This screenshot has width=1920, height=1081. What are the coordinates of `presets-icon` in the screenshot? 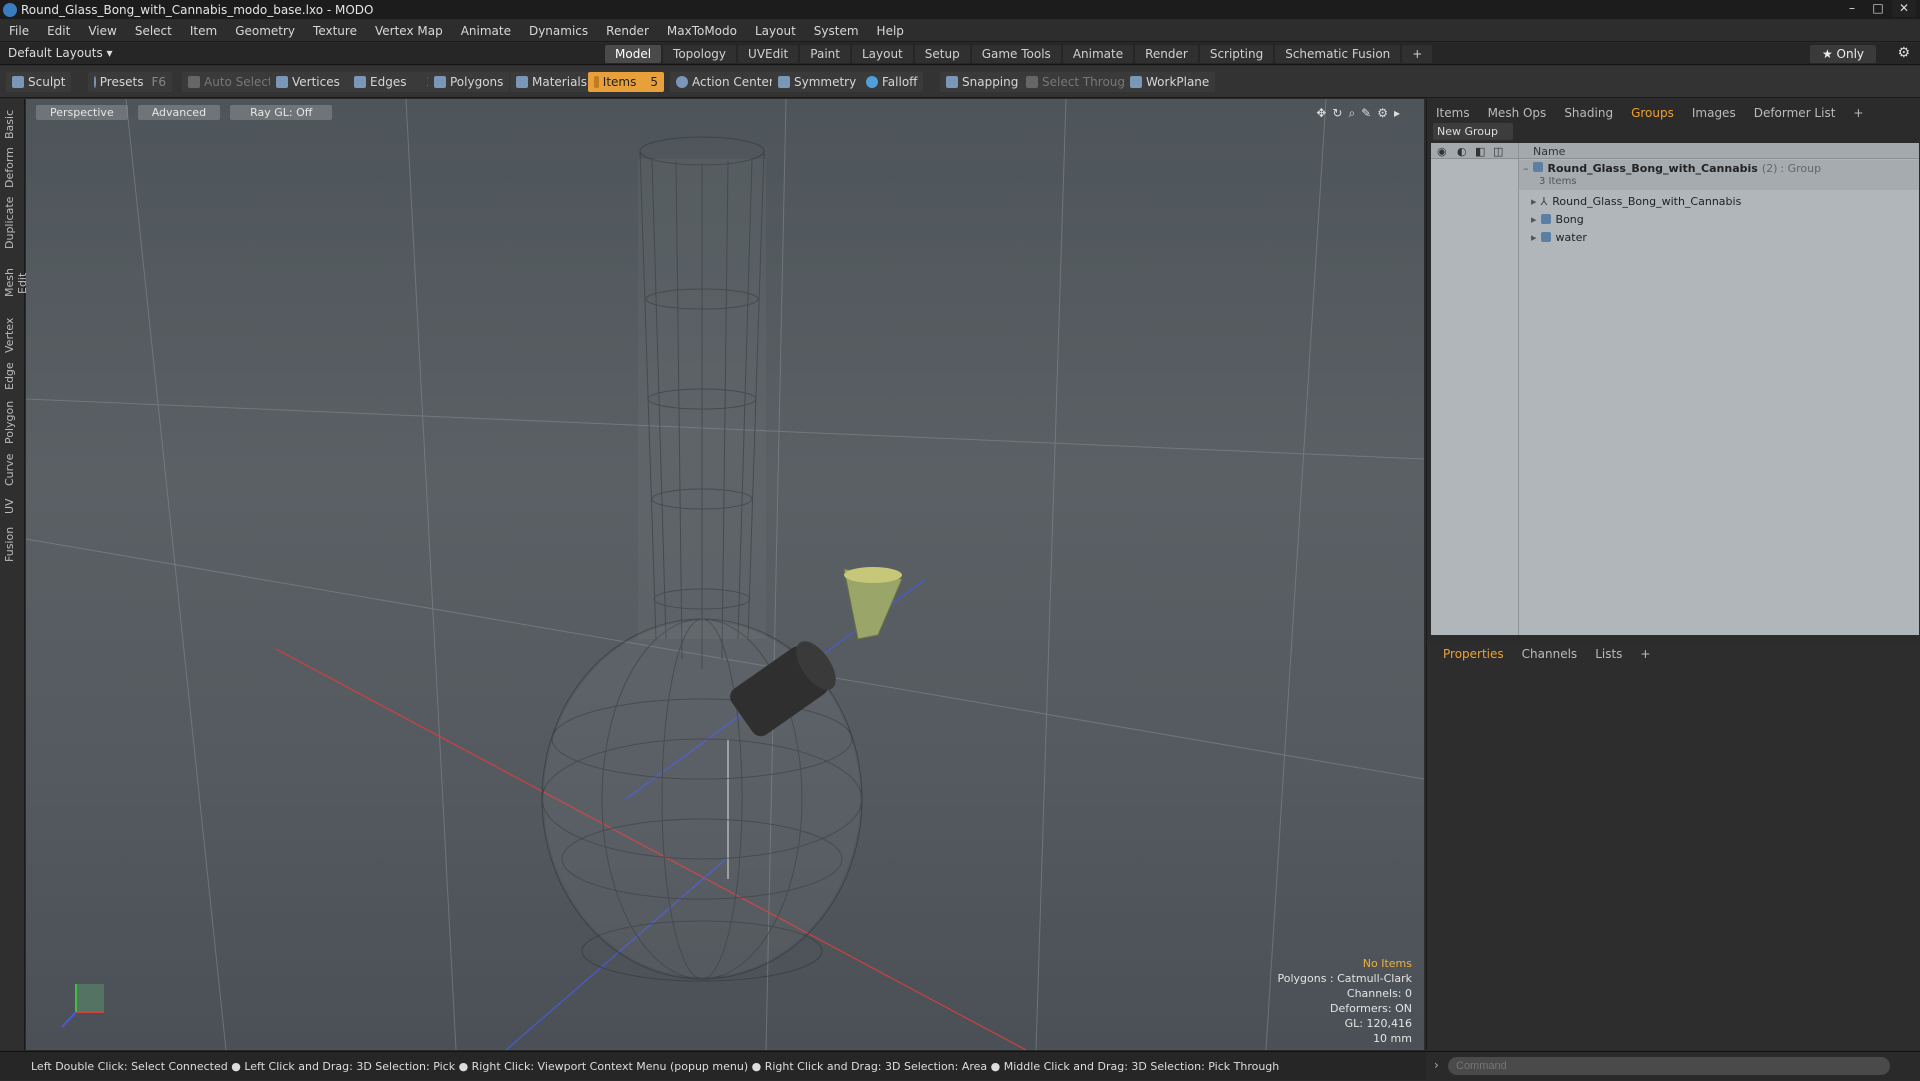 It's located at (95, 82).